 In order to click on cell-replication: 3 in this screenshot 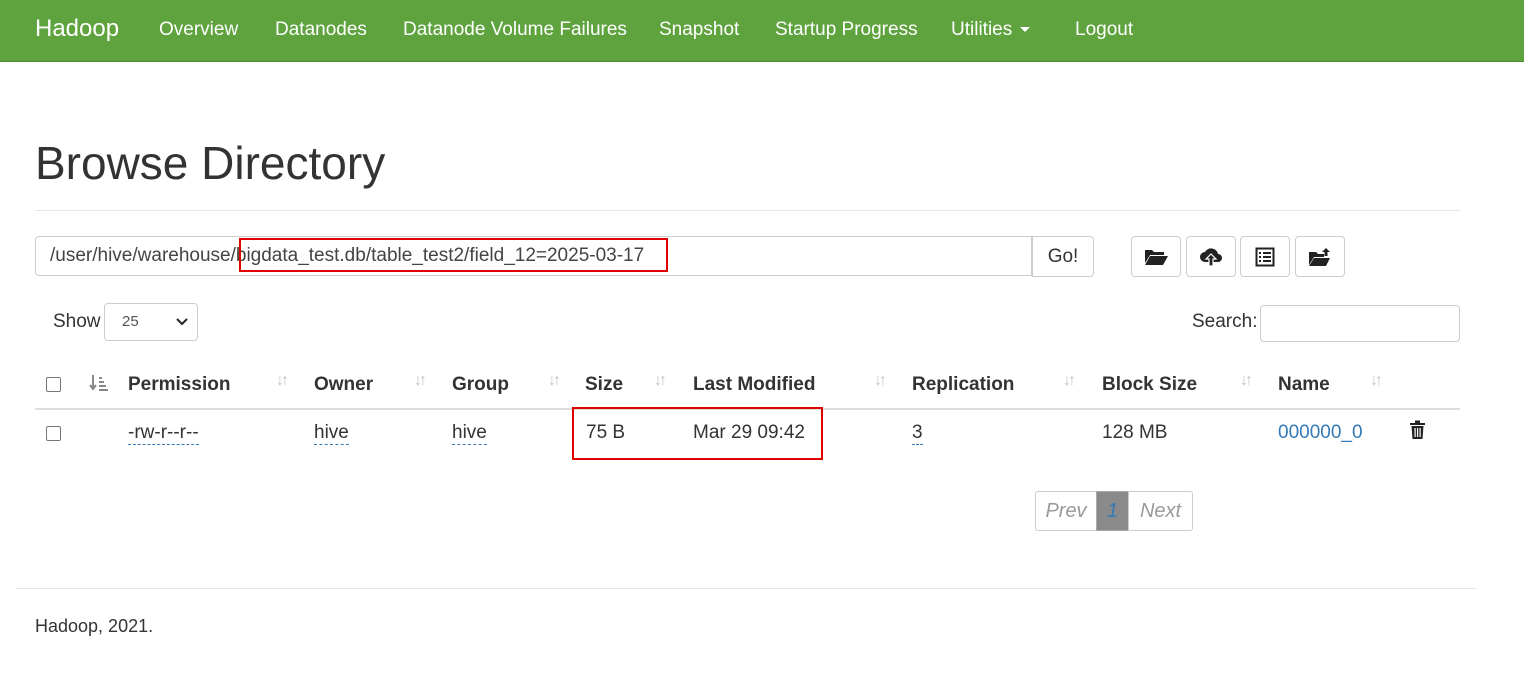, I will do `click(917, 433)`.